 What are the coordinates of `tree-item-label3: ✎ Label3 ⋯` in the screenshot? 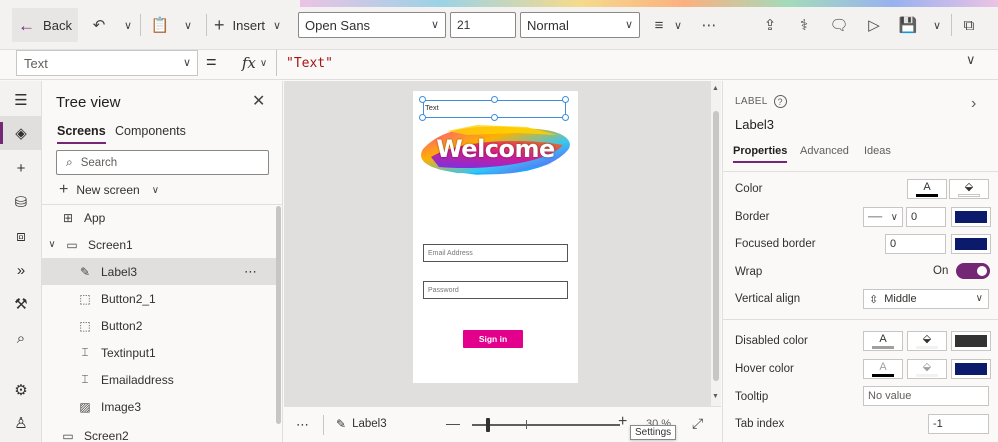 It's located at (159, 271).